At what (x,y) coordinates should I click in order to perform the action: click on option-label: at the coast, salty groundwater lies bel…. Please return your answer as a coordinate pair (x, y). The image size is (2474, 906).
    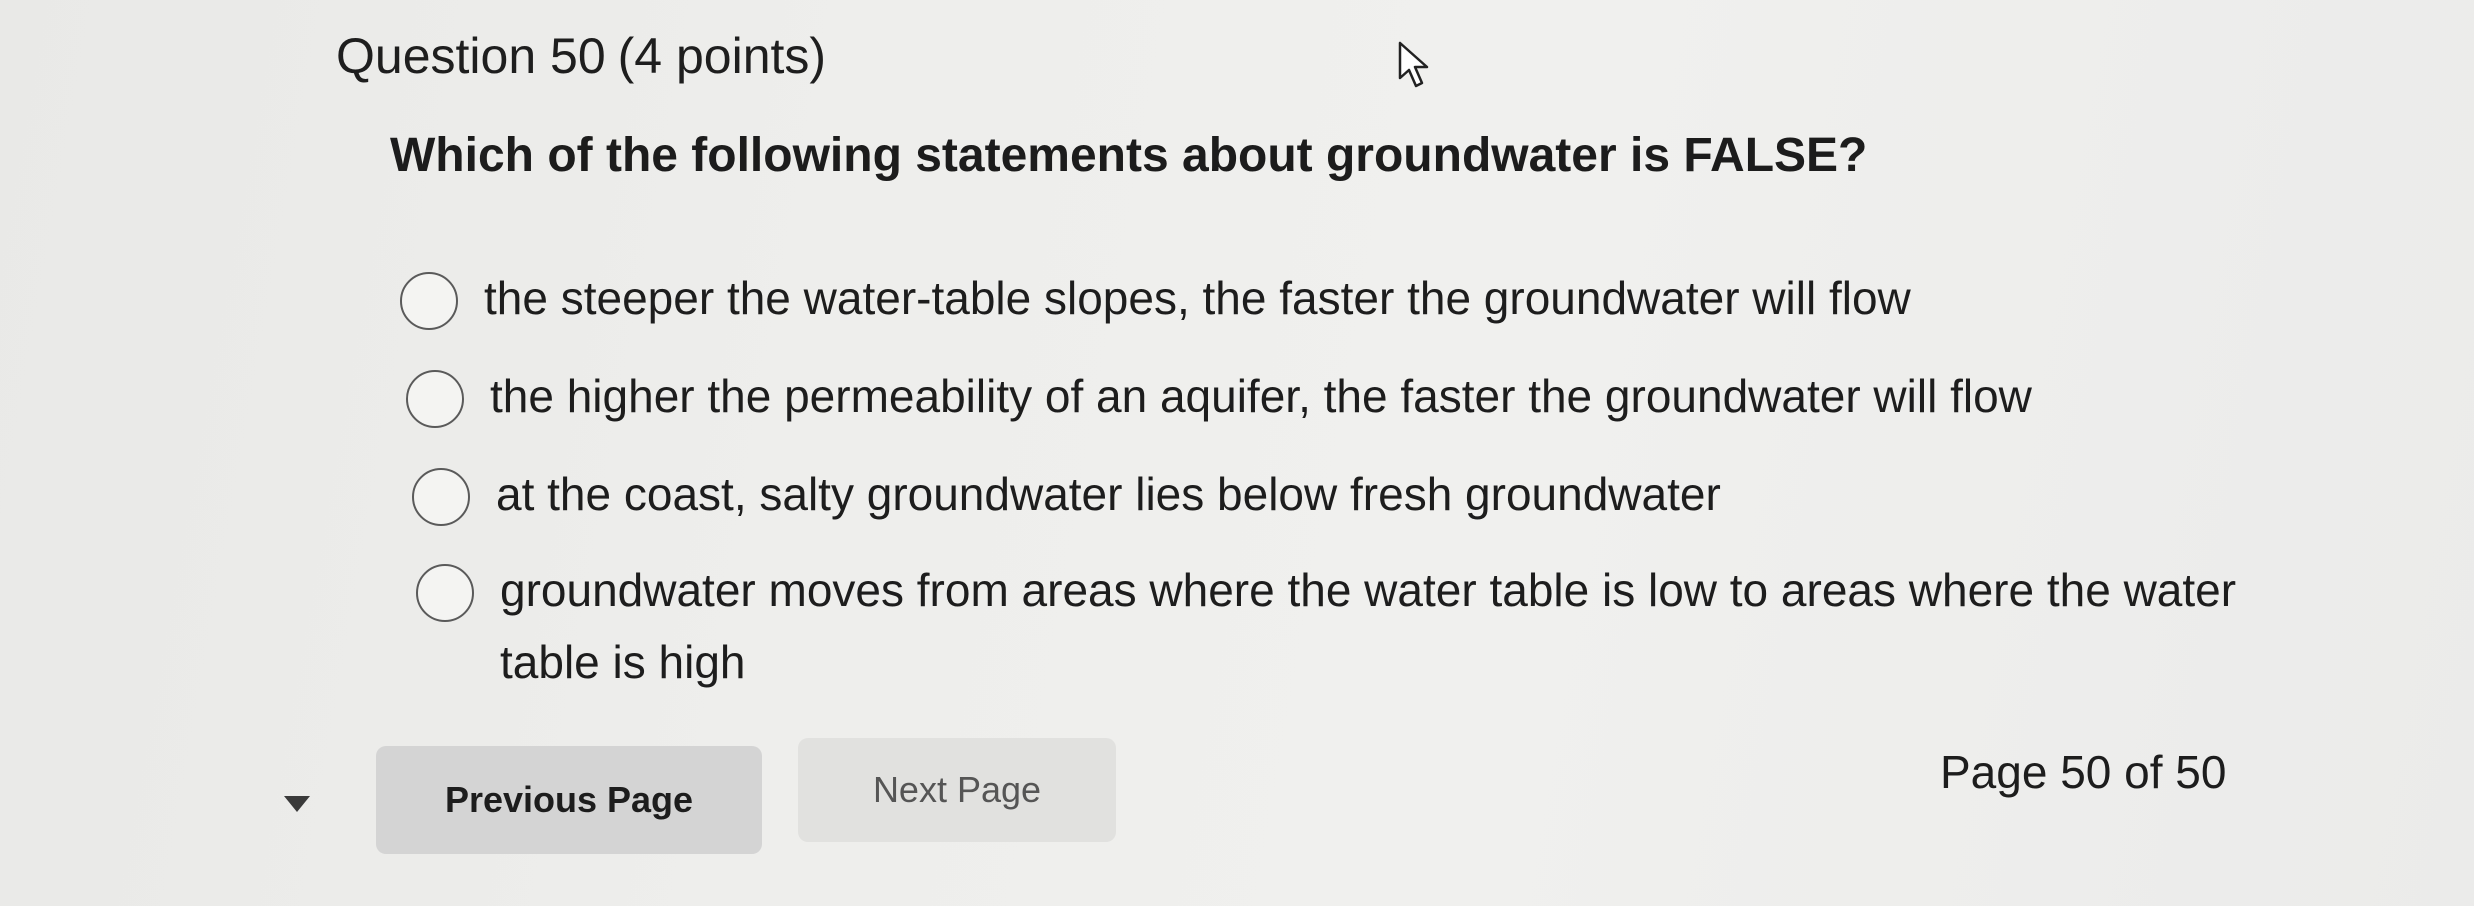
    Looking at the image, I should click on (1108, 494).